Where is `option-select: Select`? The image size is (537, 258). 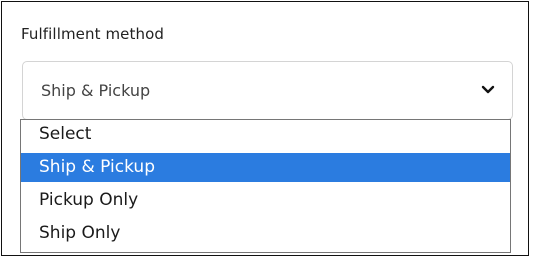 option-select: Select is located at coordinates (265, 134).